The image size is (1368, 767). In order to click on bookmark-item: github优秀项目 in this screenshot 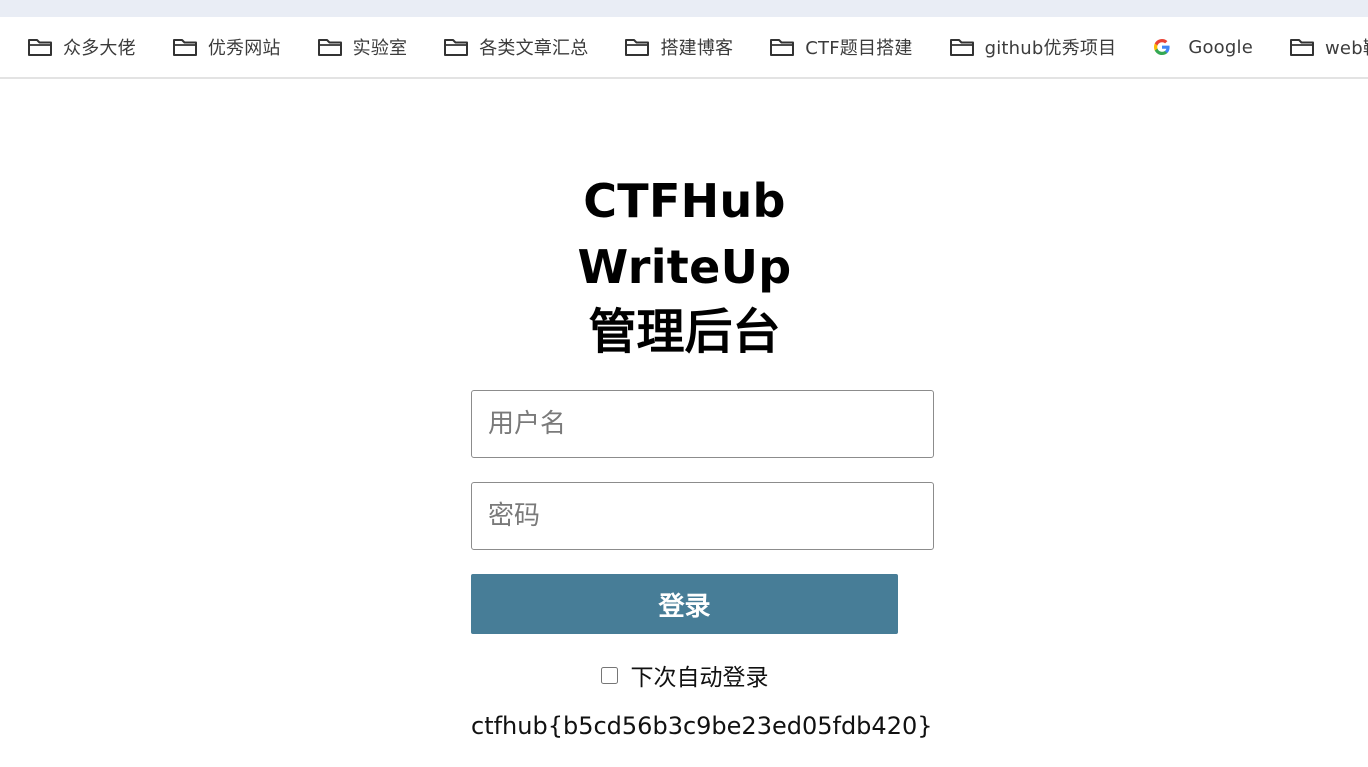, I will do `click(1038, 47)`.